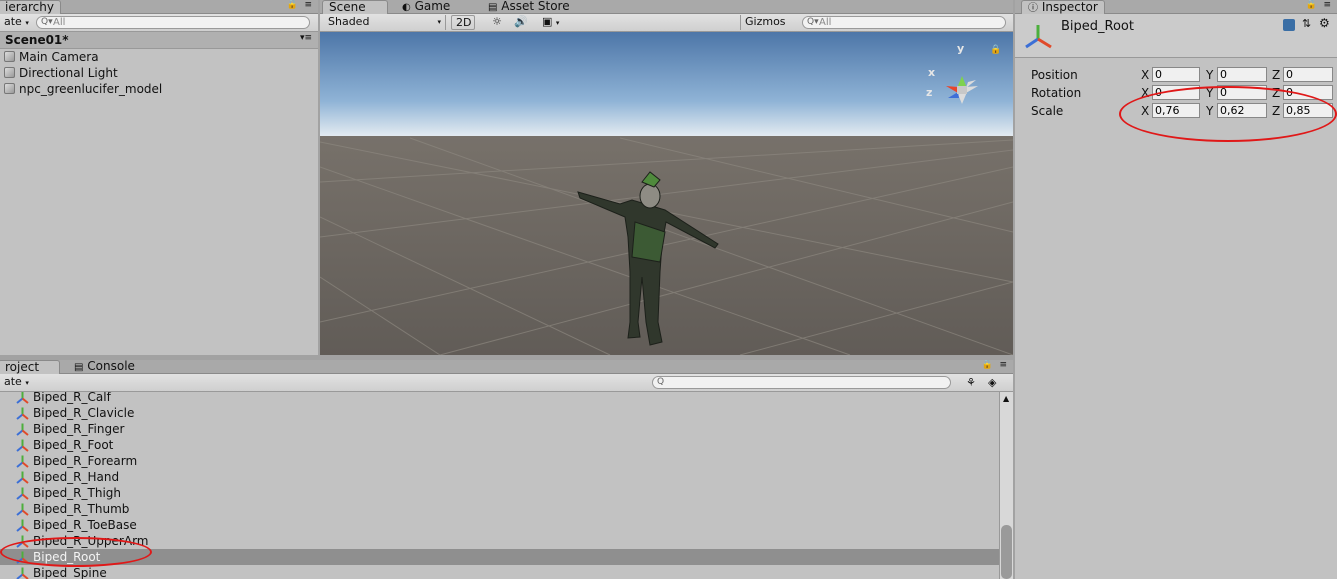  What do you see at coordinates (111, 366) in the screenshot?
I see `tab-console-label: Console` at bounding box center [111, 366].